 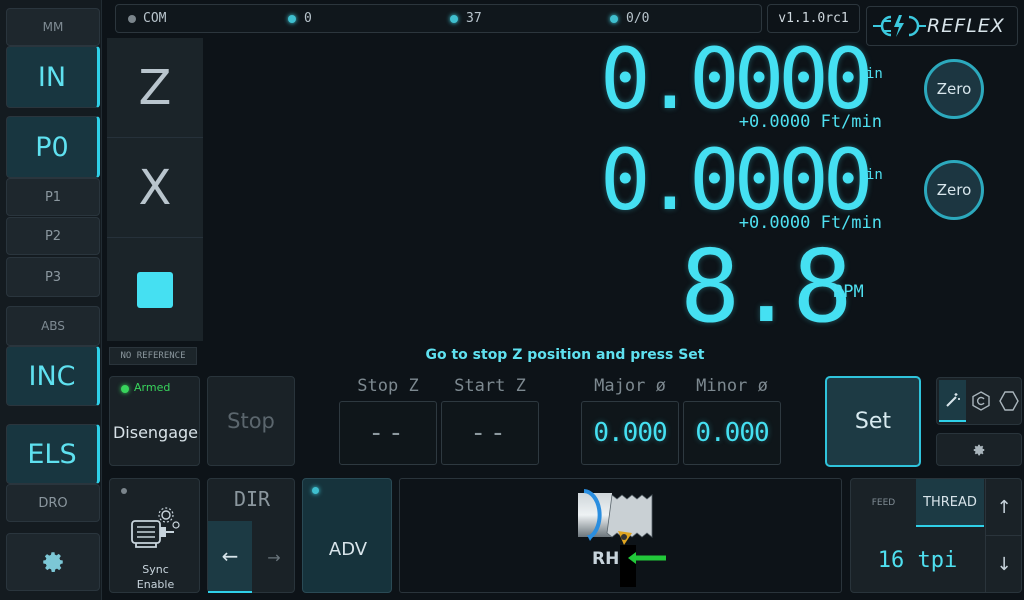 What do you see at coordinates (155, 432) in the screenshot?
I see `disengage-label: Disengage` at bounding box center [155, 432].